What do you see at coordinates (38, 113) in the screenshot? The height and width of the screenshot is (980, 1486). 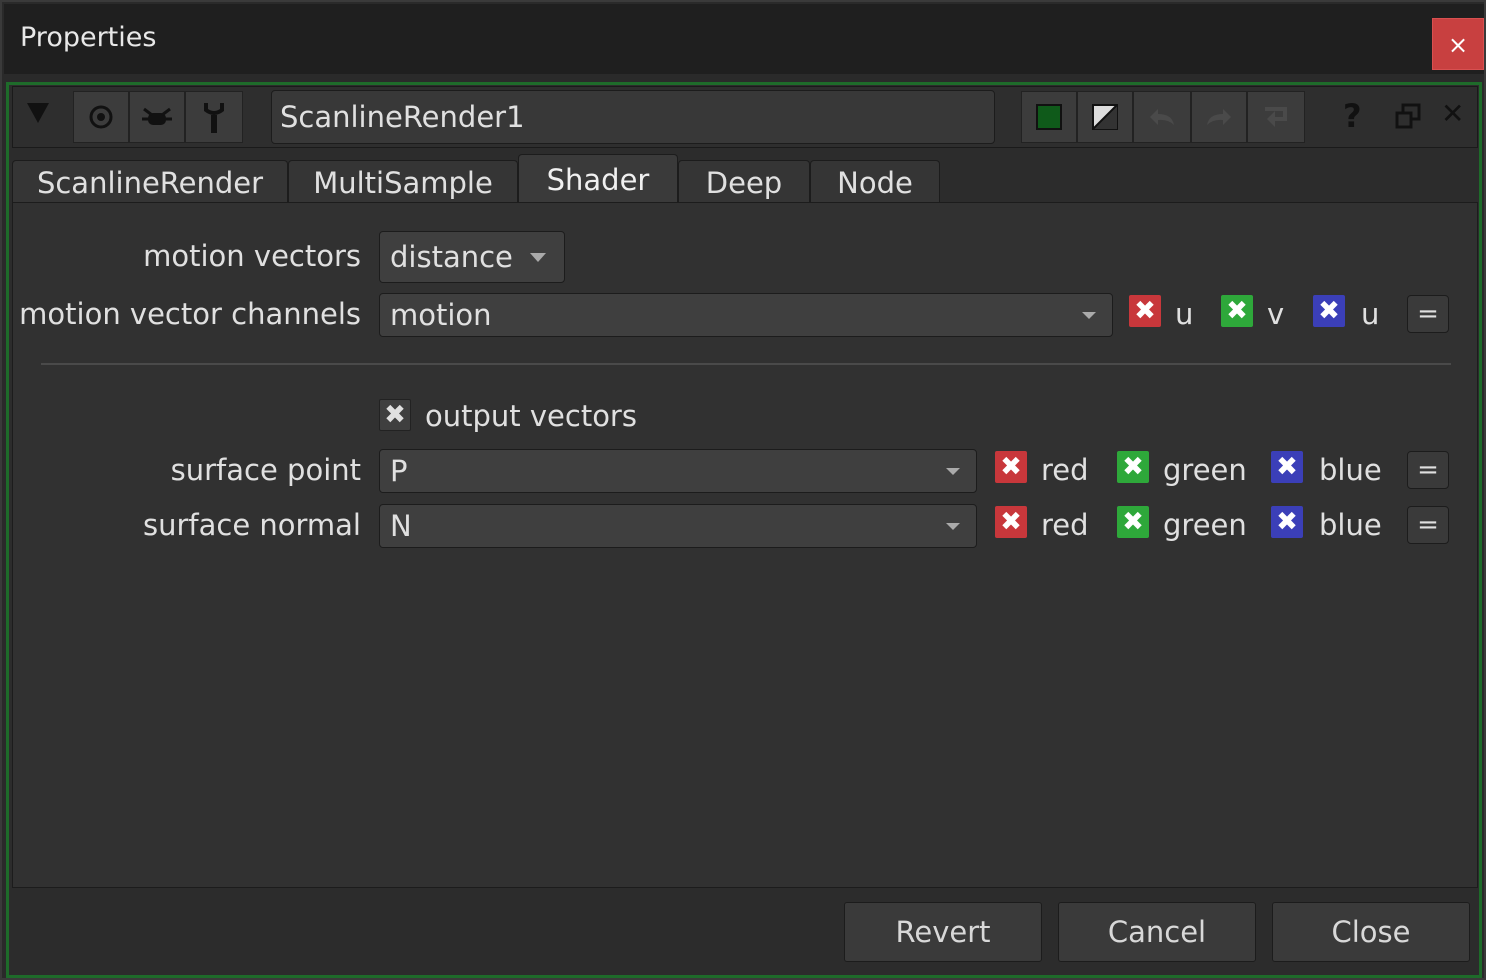 I see `collapse-triangle-icon` at bounding box center [38, 113].